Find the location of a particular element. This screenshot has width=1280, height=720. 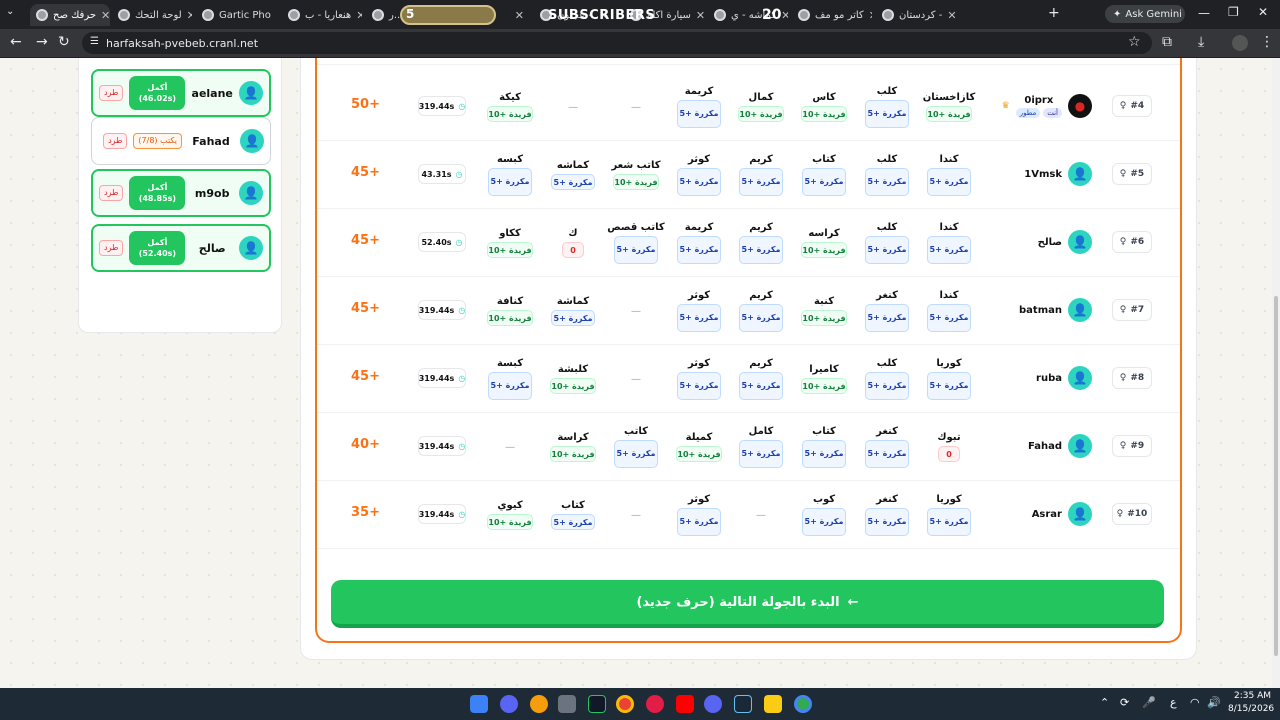

tab-1: لوحة التحك ✕ is located at coordinates (152, 15).